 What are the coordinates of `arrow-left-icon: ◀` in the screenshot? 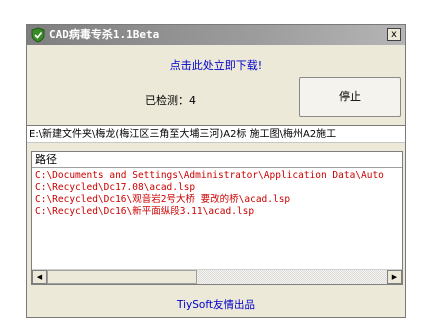 It's located at (39, 277).